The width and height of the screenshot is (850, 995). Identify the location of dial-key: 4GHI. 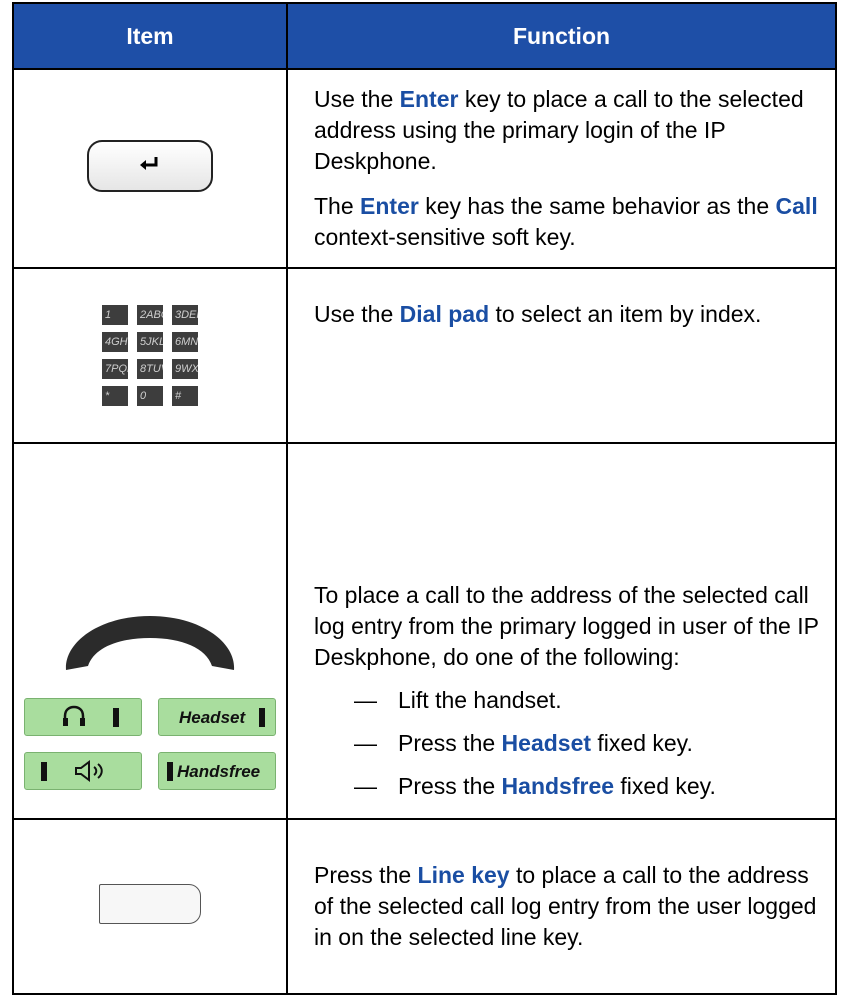
(115, 342).